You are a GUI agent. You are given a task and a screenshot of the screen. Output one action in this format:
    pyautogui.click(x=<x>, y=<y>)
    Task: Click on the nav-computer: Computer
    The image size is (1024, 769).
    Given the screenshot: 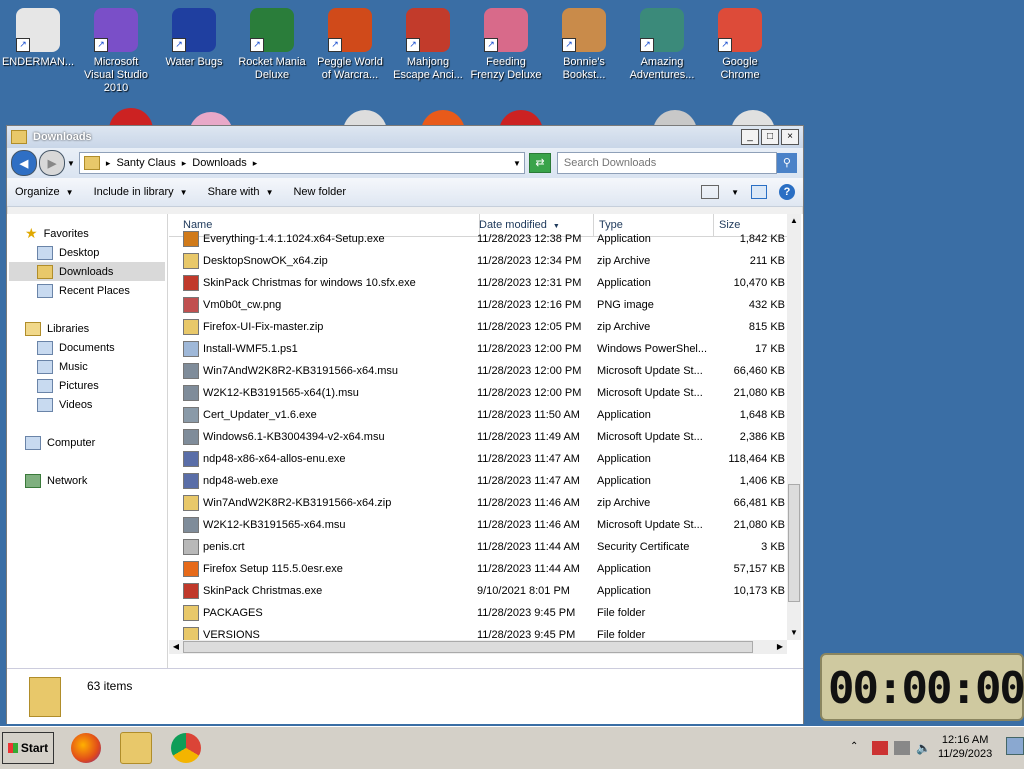 What is the action you would take?
    pyautogui.click(x=104, y=442)
    